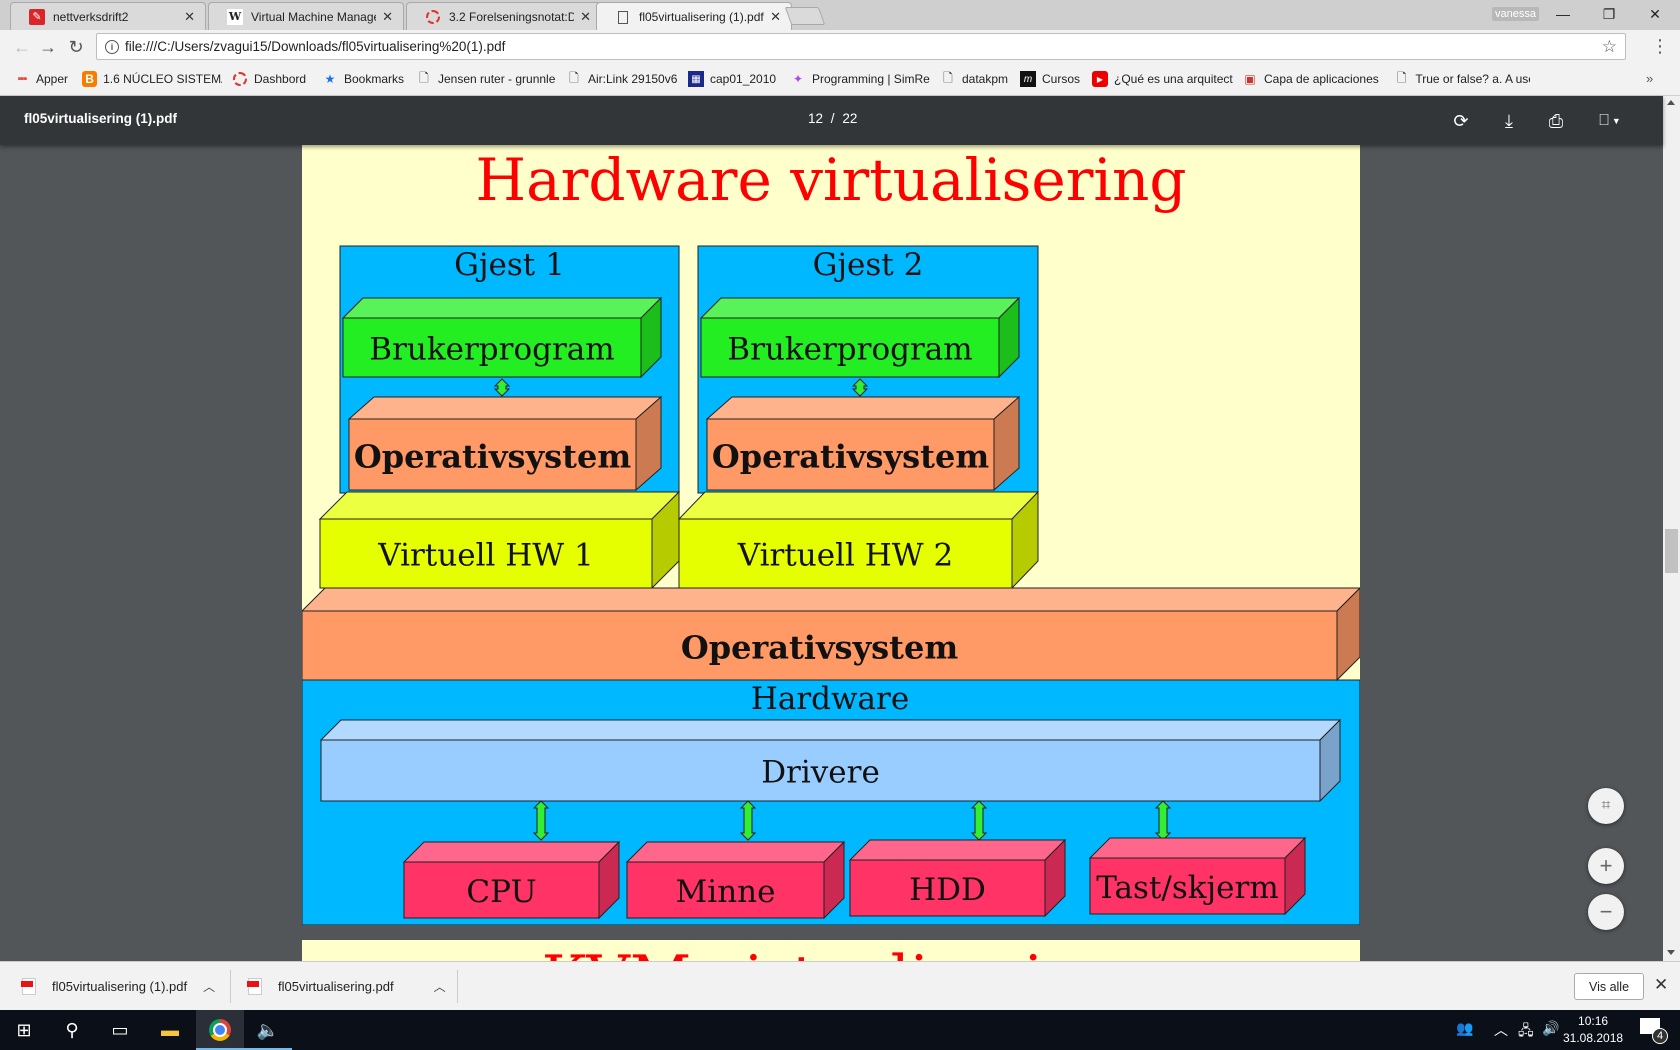  I want to click on scrollbar, so click(1671, 528).